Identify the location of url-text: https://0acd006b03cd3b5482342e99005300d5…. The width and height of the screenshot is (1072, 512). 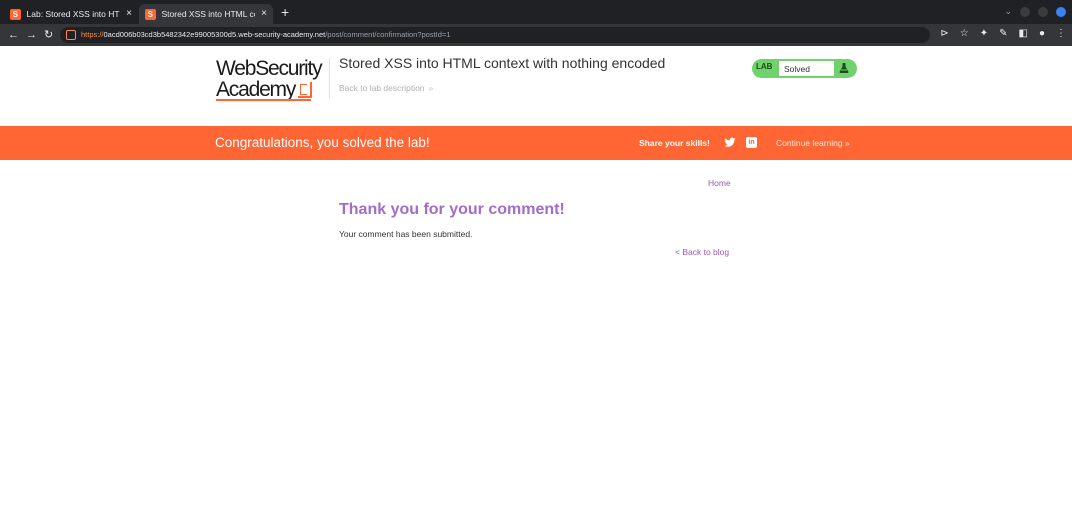
(266, 34).